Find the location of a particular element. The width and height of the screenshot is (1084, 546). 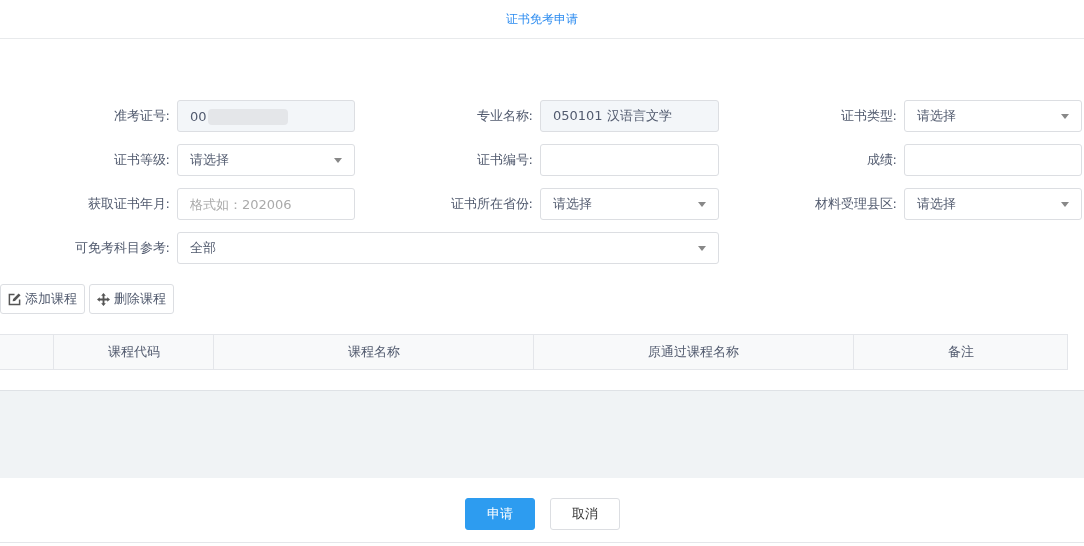

move-icon is located at coordinates (103, 299).